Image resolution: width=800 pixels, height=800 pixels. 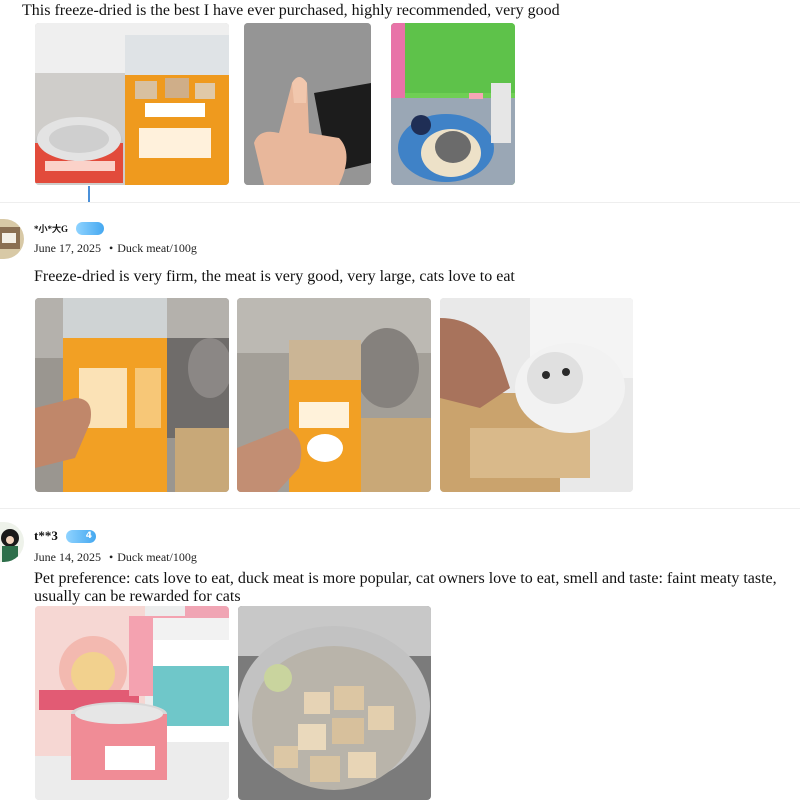 I want to click on review-3-avatar, so click(x=12, y=542).